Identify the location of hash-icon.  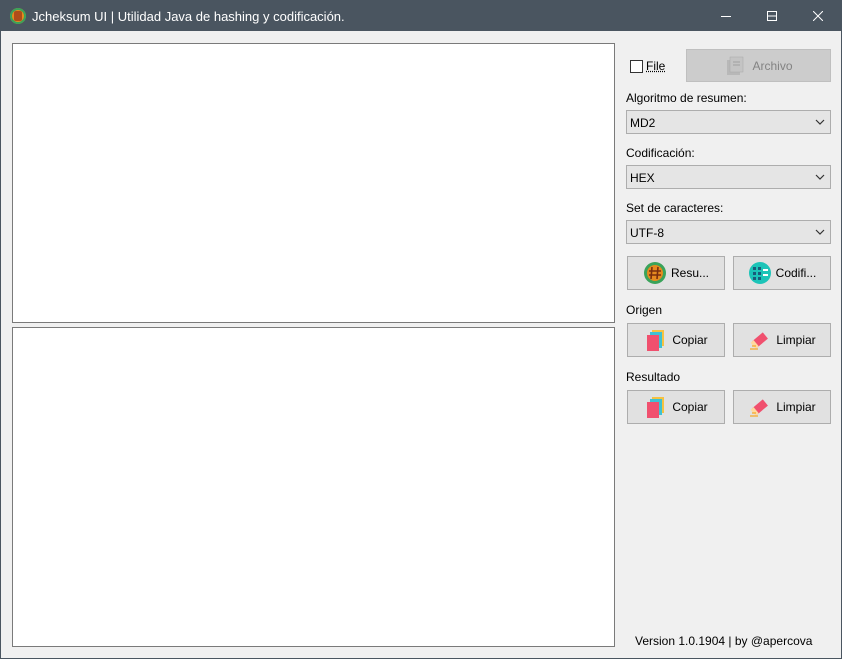
(654, 273).